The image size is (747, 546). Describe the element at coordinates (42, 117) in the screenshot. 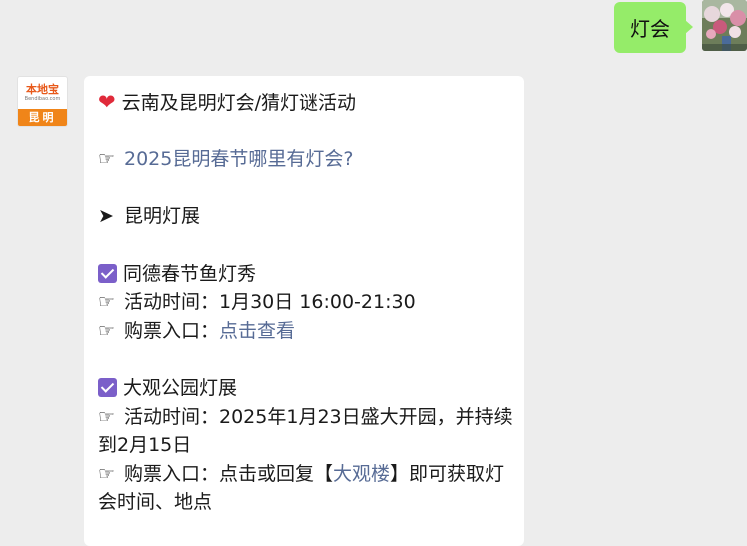

I see `account-city-label: 昆明` at that location.